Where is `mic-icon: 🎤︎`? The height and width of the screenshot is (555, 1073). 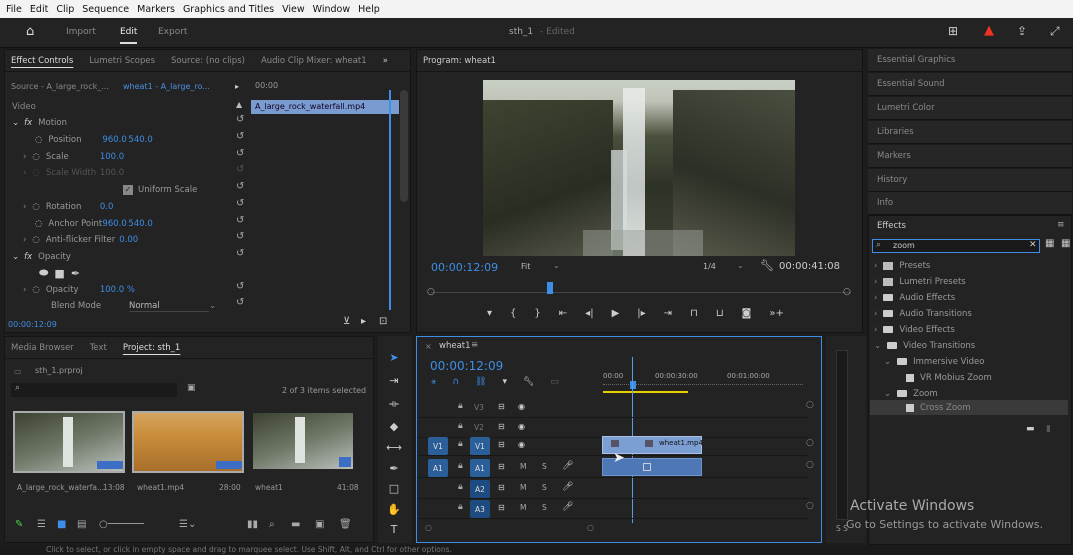
mic-icon: 🎤︎ is located at coordinates (567, 466).